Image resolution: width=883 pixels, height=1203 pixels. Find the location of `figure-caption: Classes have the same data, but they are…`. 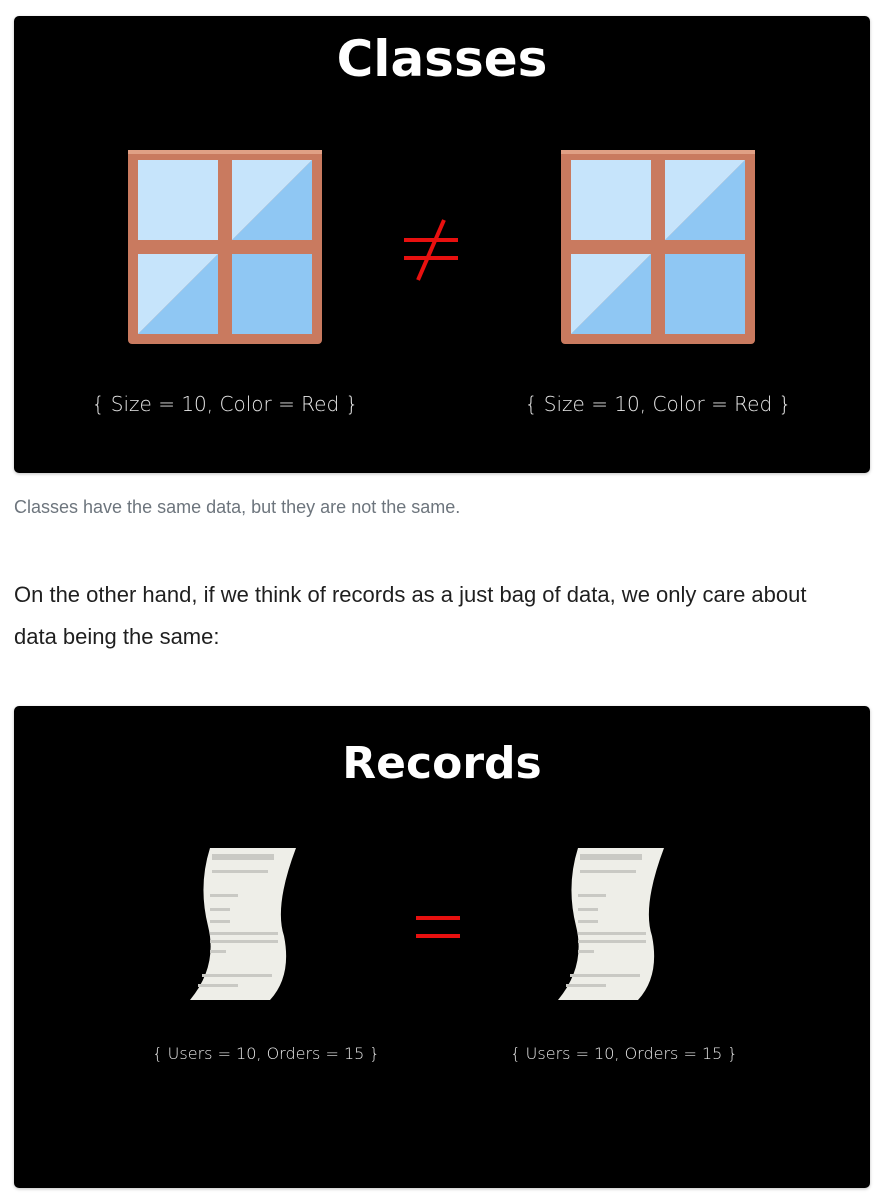

figure-caption: Classes have the same data, but they are… is located at coordinates (237, 507).